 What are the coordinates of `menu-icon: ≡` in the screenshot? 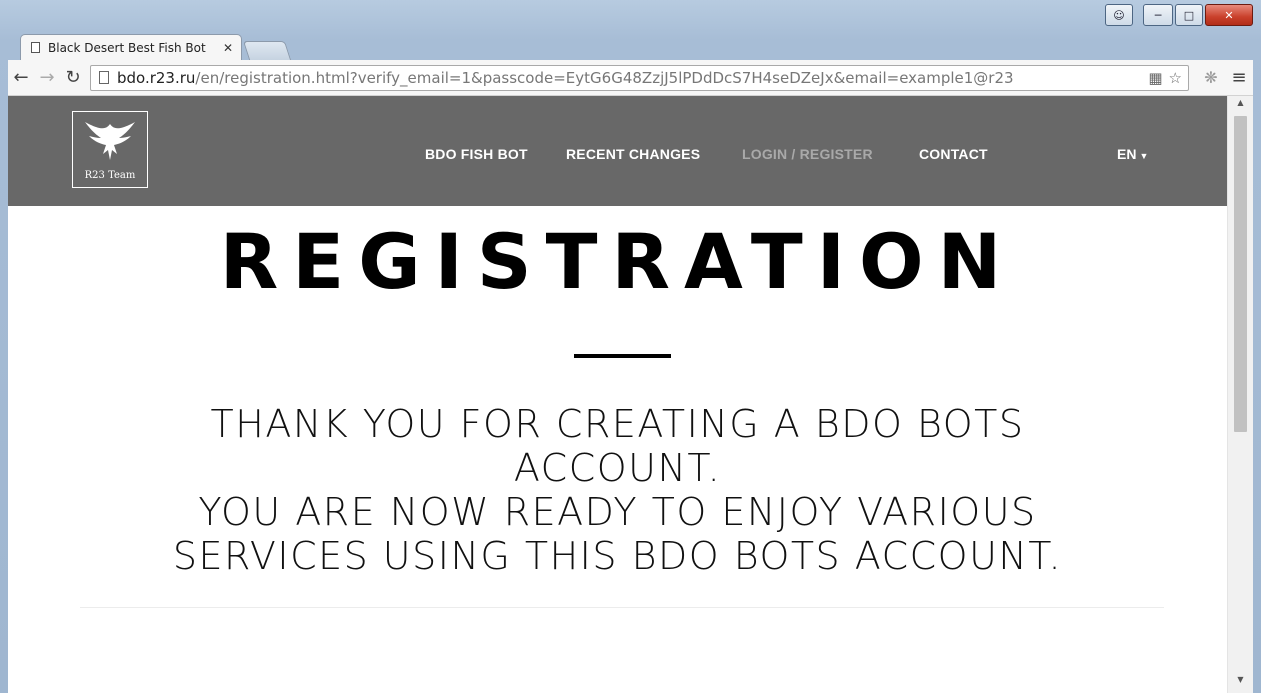 It's located at (1239, 77).